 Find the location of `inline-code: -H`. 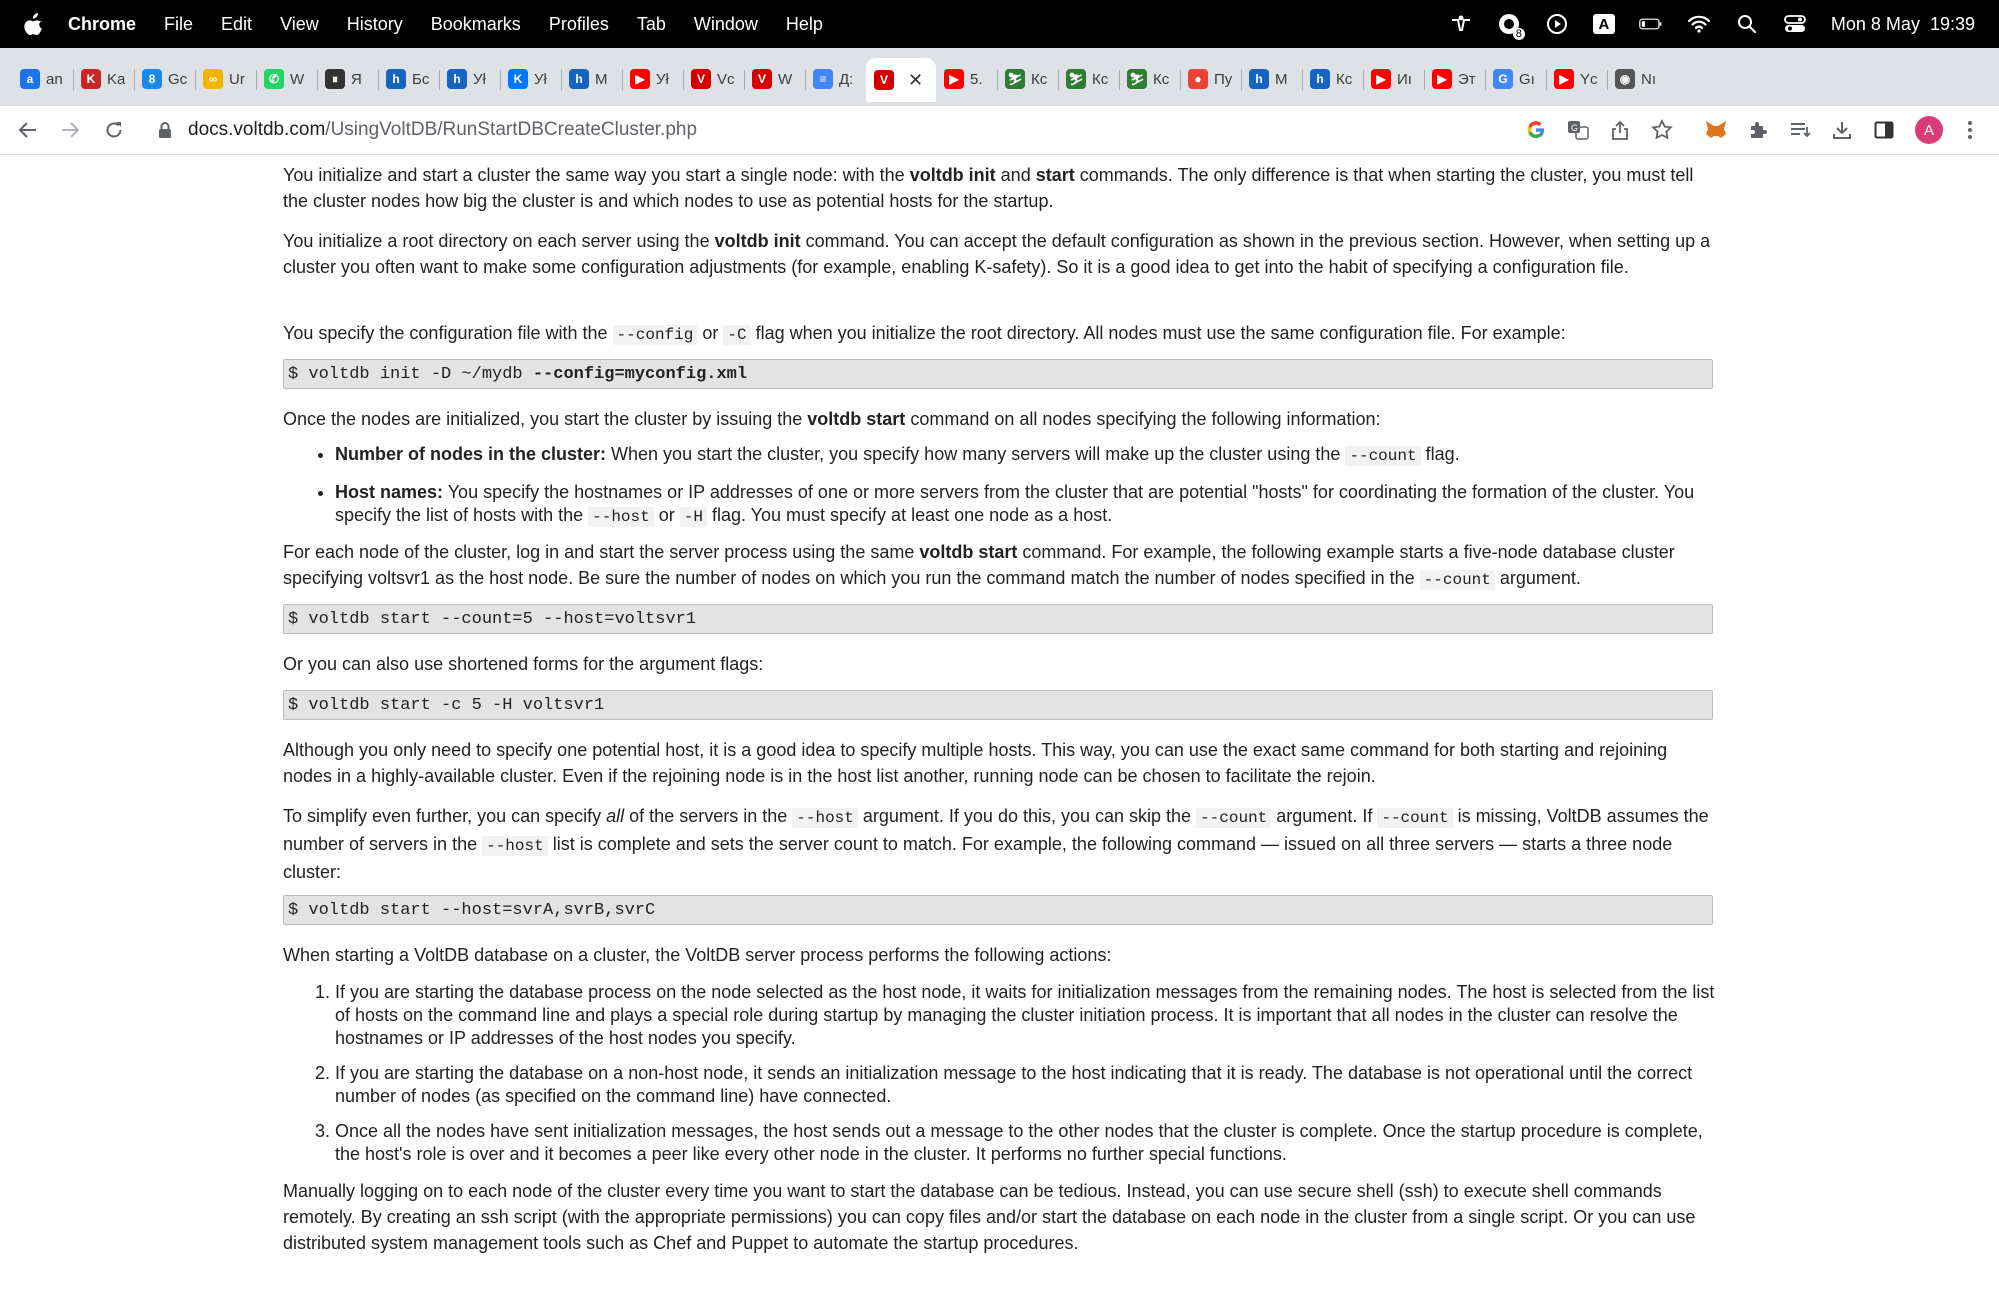

inline-code: -H is located at coordinates (693, 517).